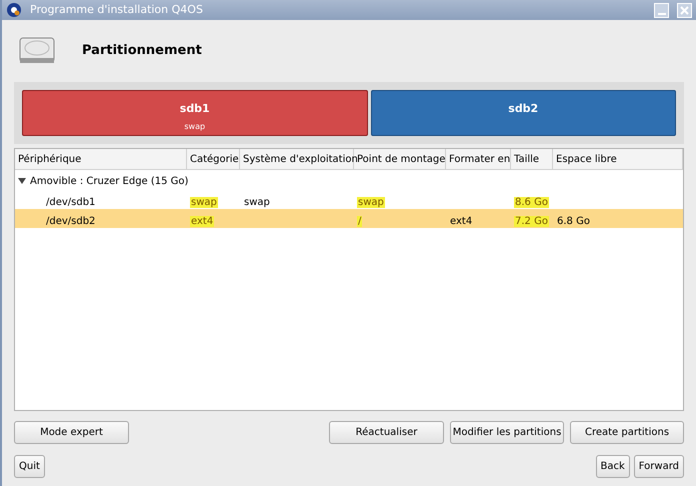  Describe the element at coordinates (507, 432) in the screenshot. I see `push-button: Modifier les partitions` at that location.